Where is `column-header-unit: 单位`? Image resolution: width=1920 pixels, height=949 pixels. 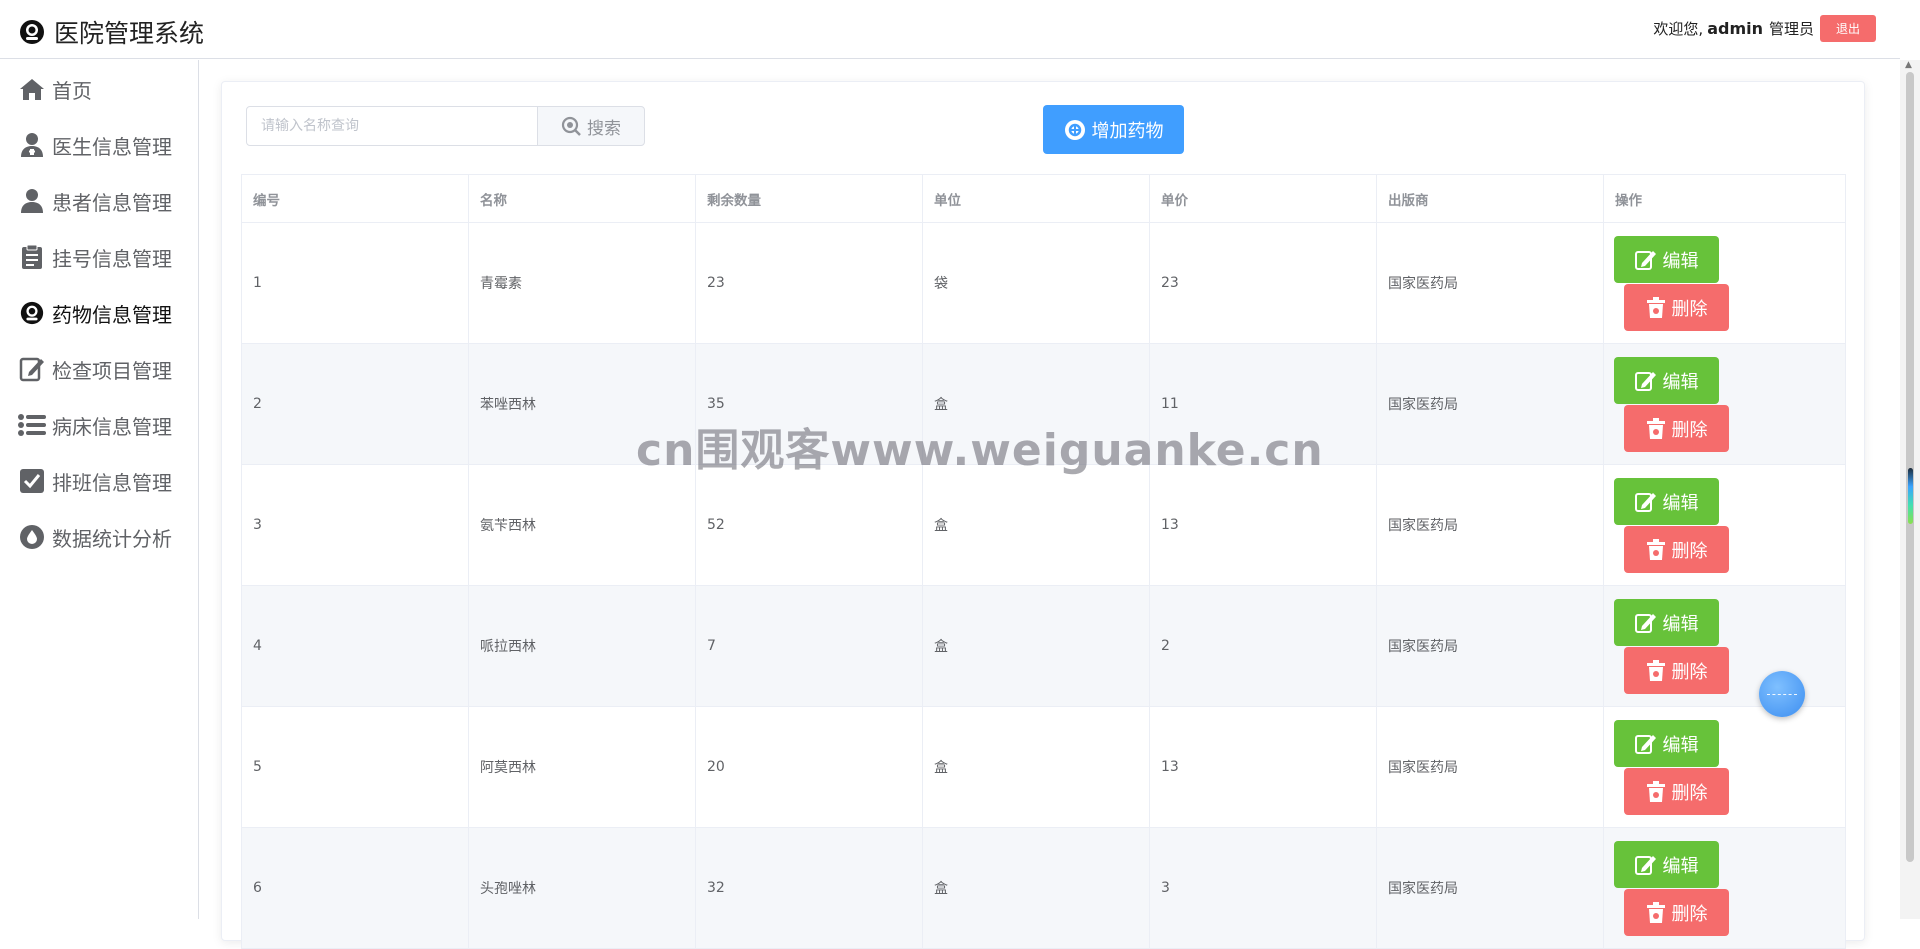 column-header-unit: 单位 is located at coordinates (1036, 198).